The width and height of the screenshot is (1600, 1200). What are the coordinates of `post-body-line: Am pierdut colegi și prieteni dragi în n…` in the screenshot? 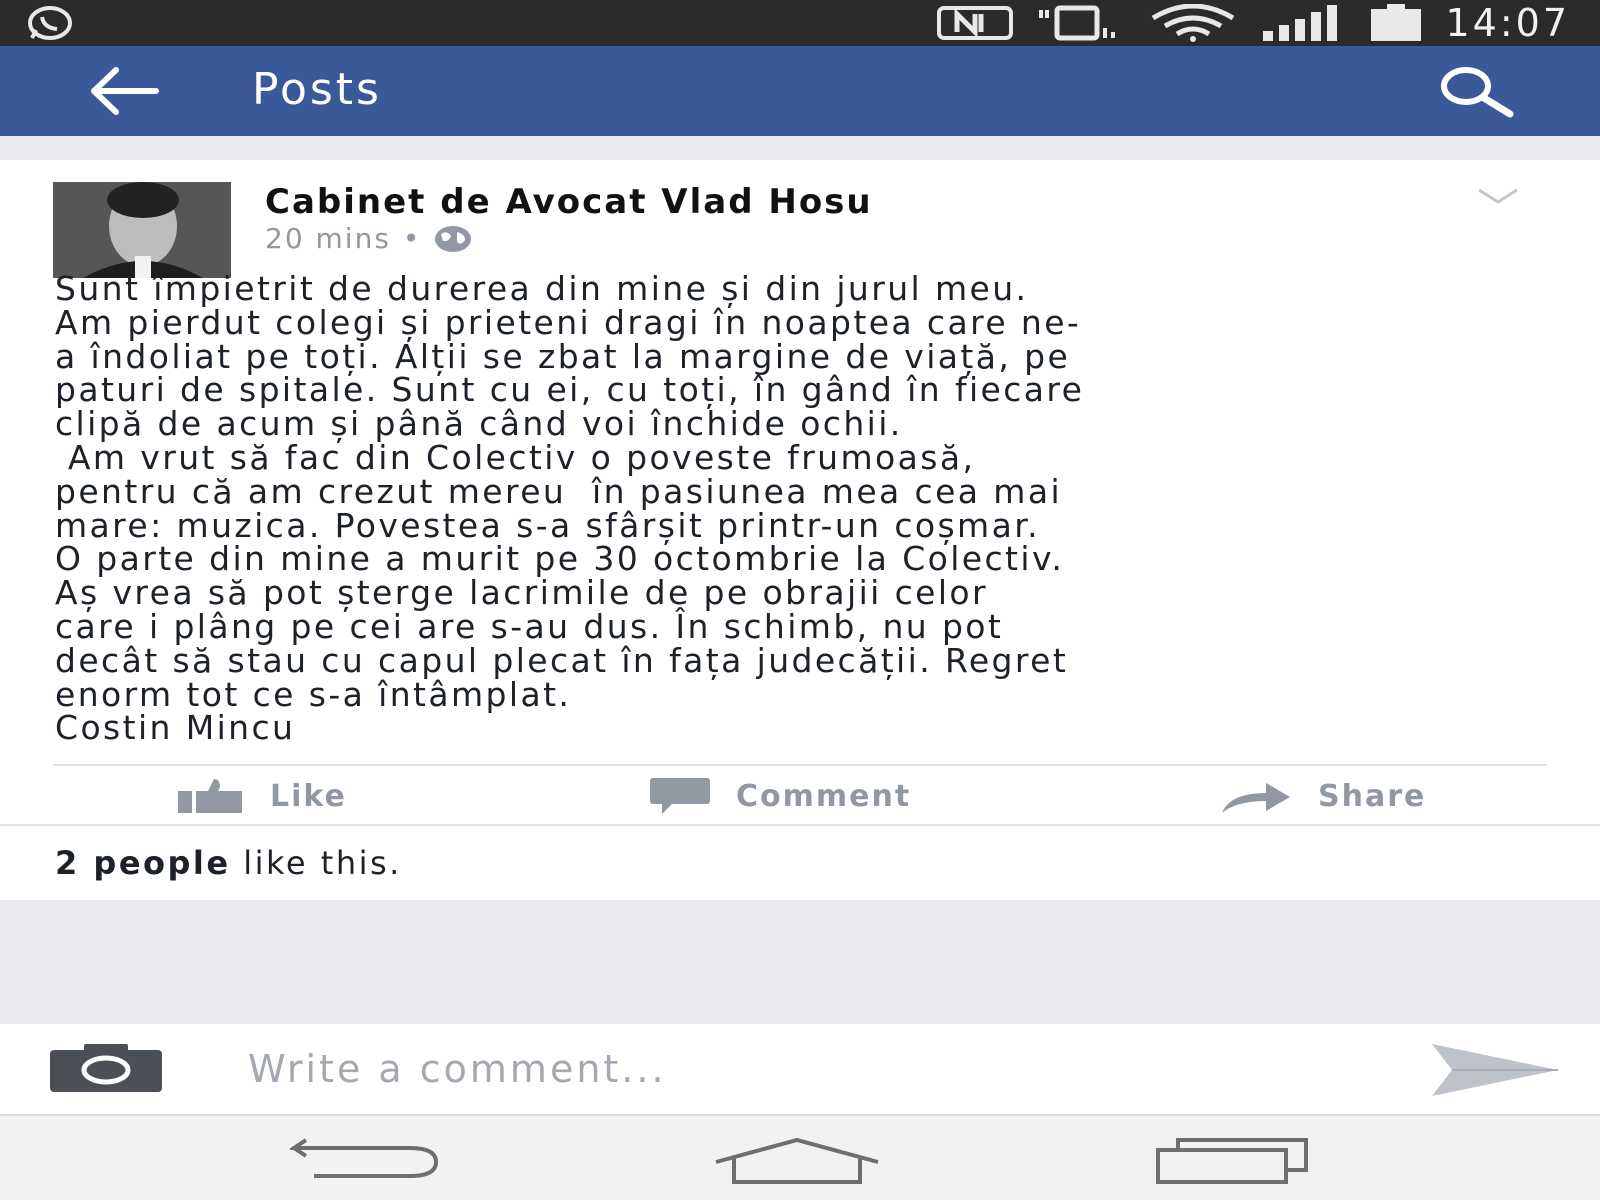 It's located at (568, 322).